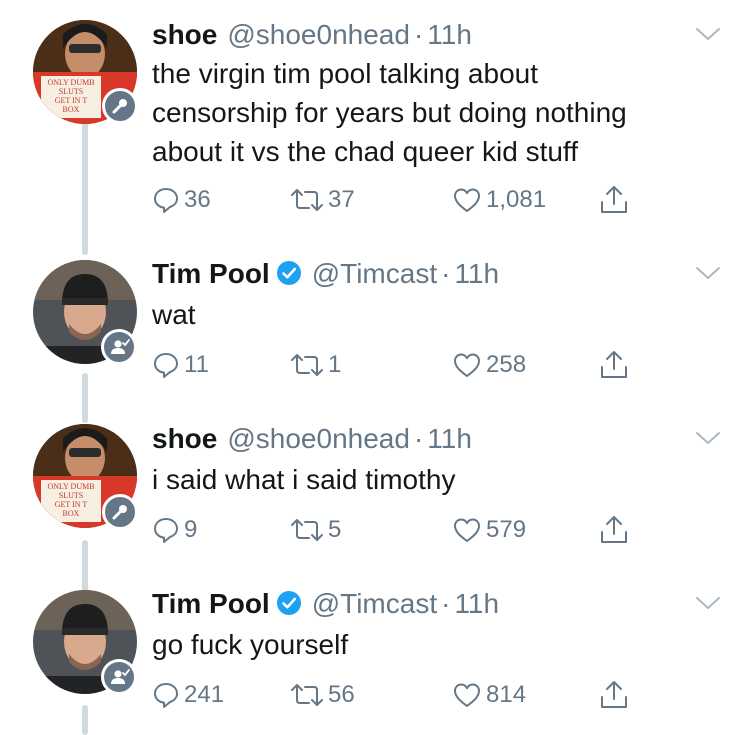 The height and width of the screenshot is (735, 750). I want to click on tweet-header: shoe @shoe0nhead · 11h, so click(312, 439).